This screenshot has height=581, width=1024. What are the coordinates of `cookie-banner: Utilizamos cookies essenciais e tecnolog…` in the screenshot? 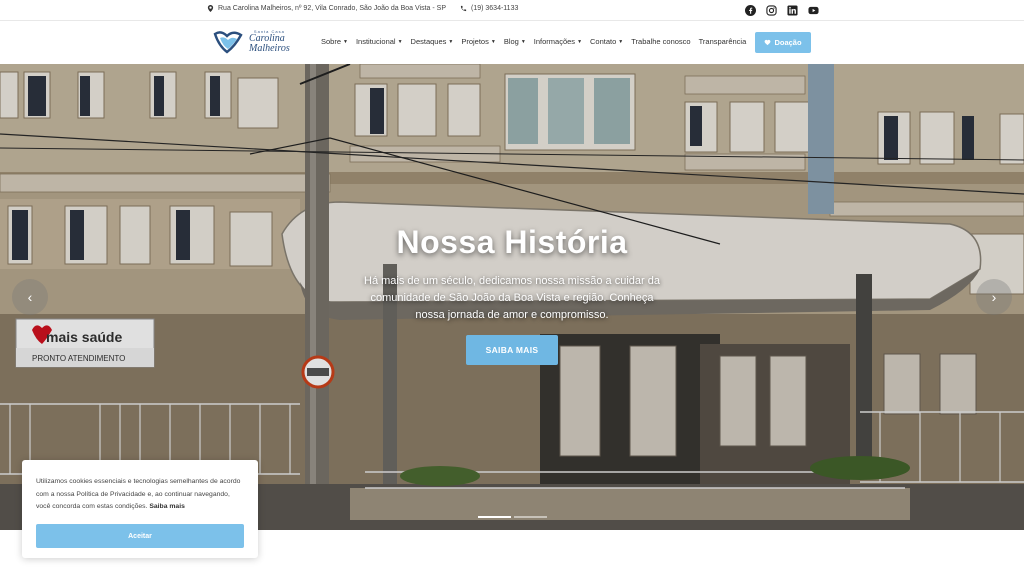 It's located at (140, 509).